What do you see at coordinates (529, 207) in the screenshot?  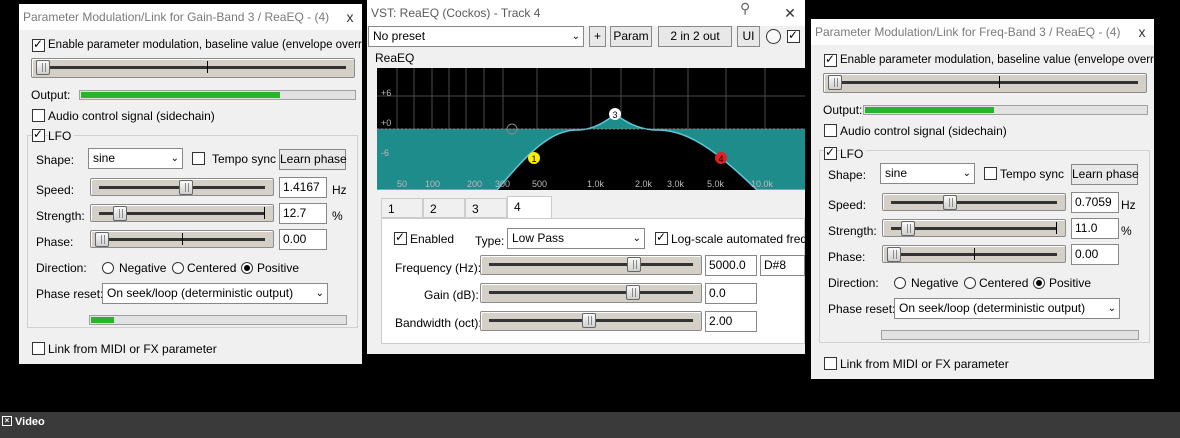 I see `band-tab-4: 4` at bounding box center [529, 207].